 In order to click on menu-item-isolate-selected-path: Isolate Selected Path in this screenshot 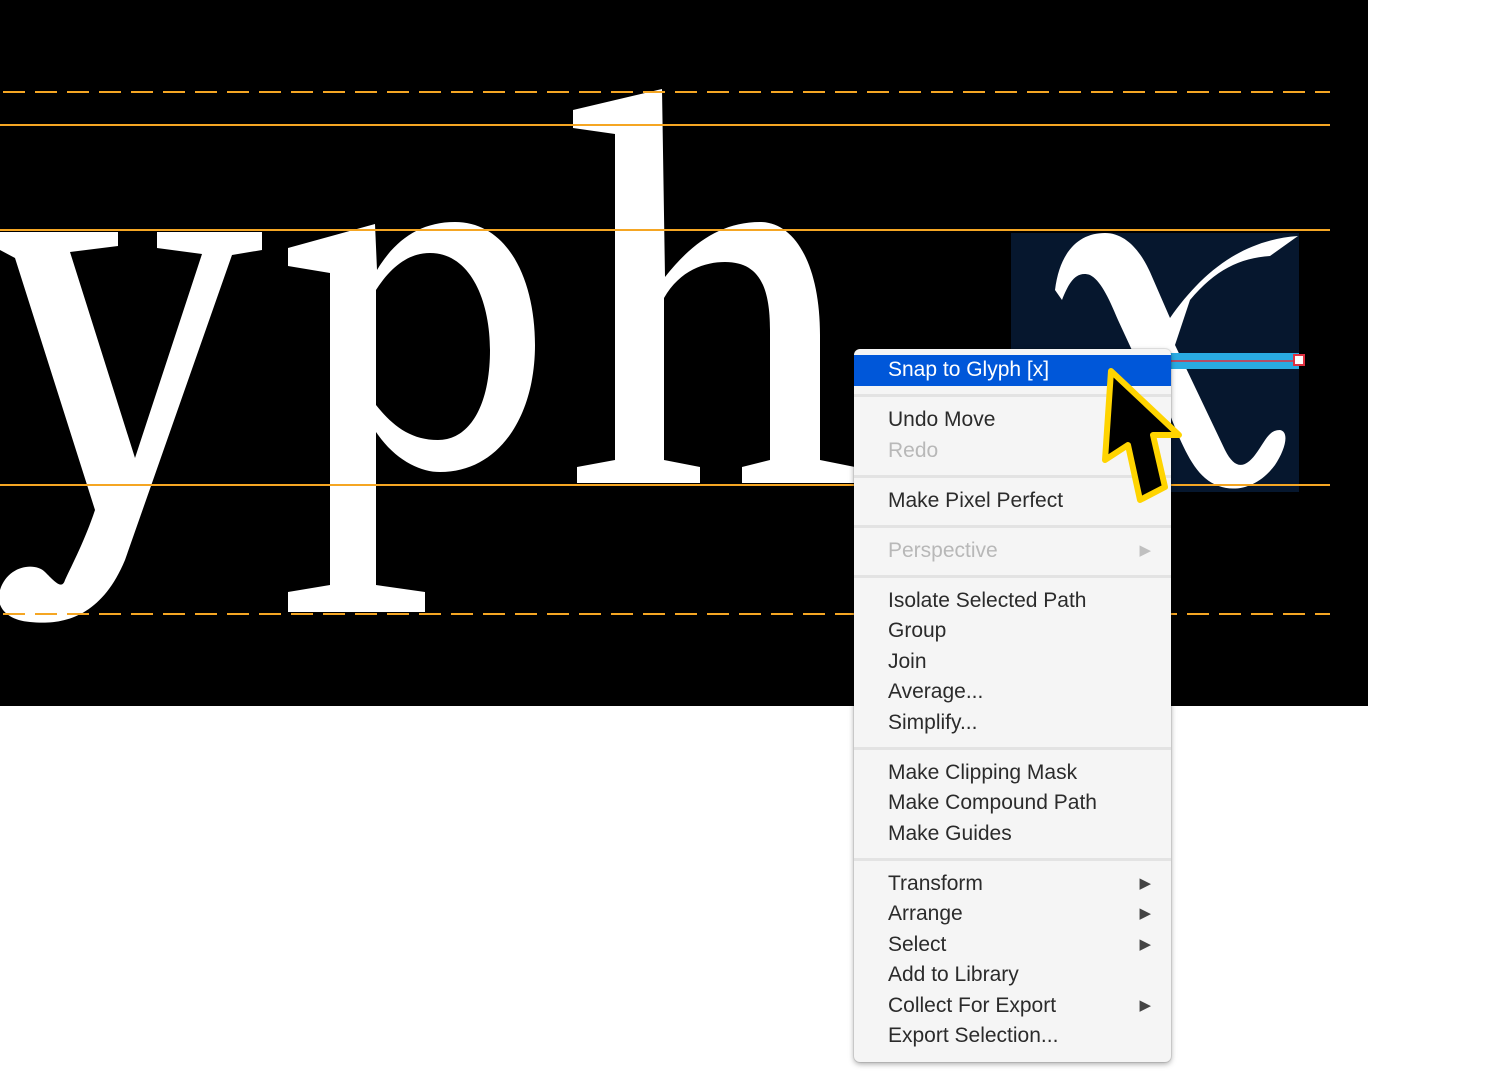, I will do `click(1012, 601)`.